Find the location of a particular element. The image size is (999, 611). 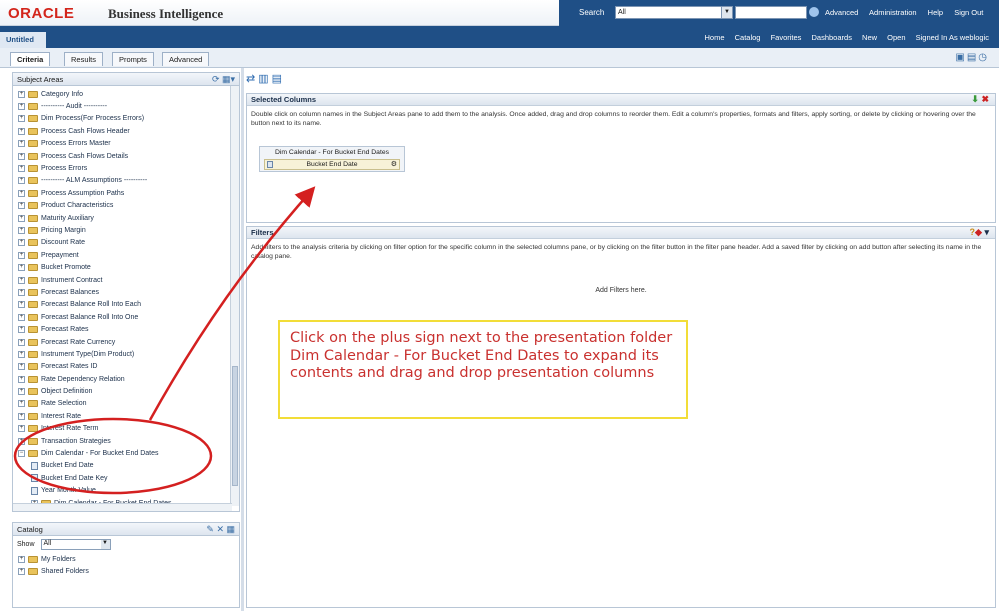

document-tab: Untitled is located at coordinates (23, 40).